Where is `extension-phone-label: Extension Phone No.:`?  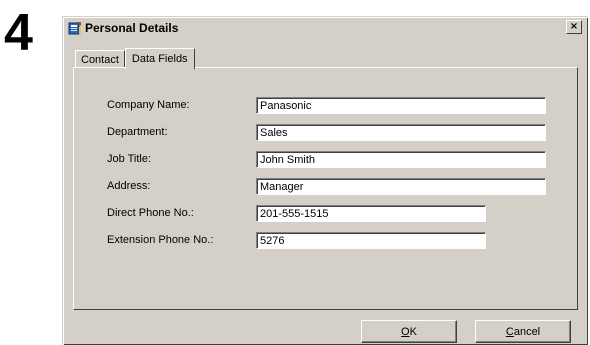
extension-phone-label: Extension Phone No.: is located at coordinates (160, 240).